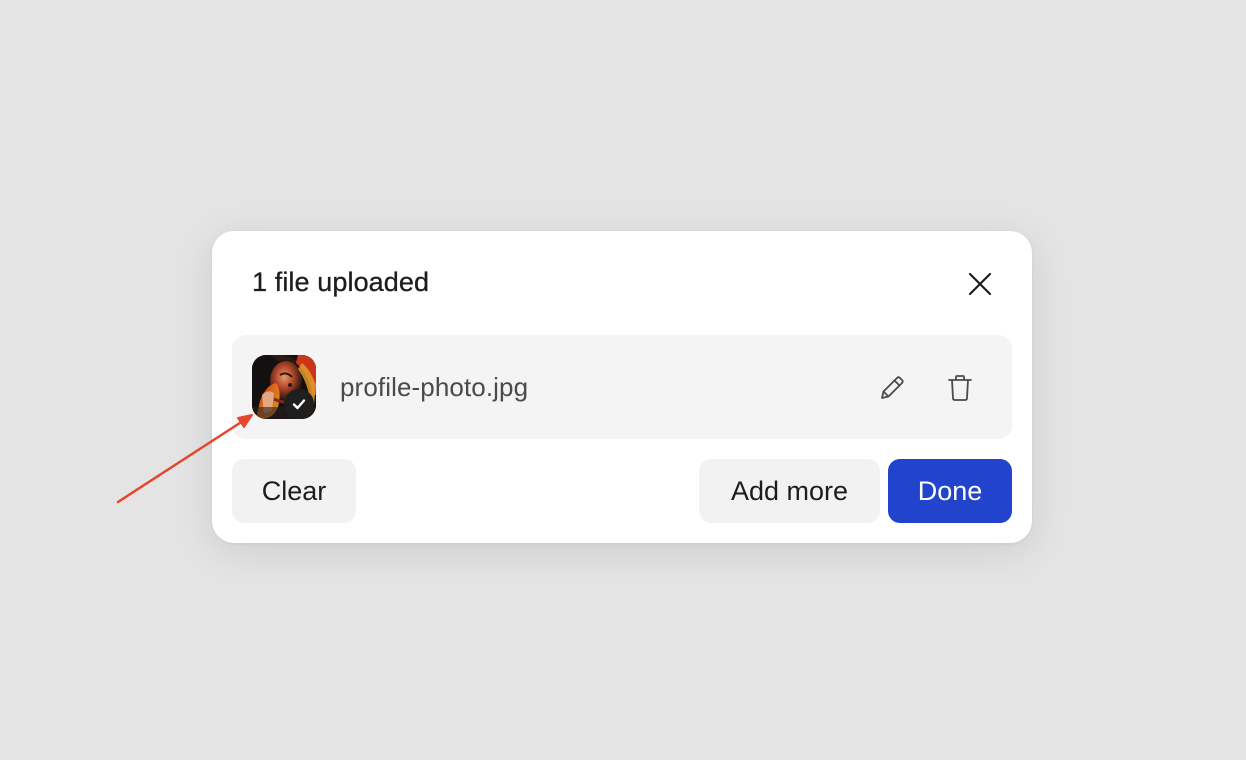  I want to click on done-button: Done, so click(950, 491).